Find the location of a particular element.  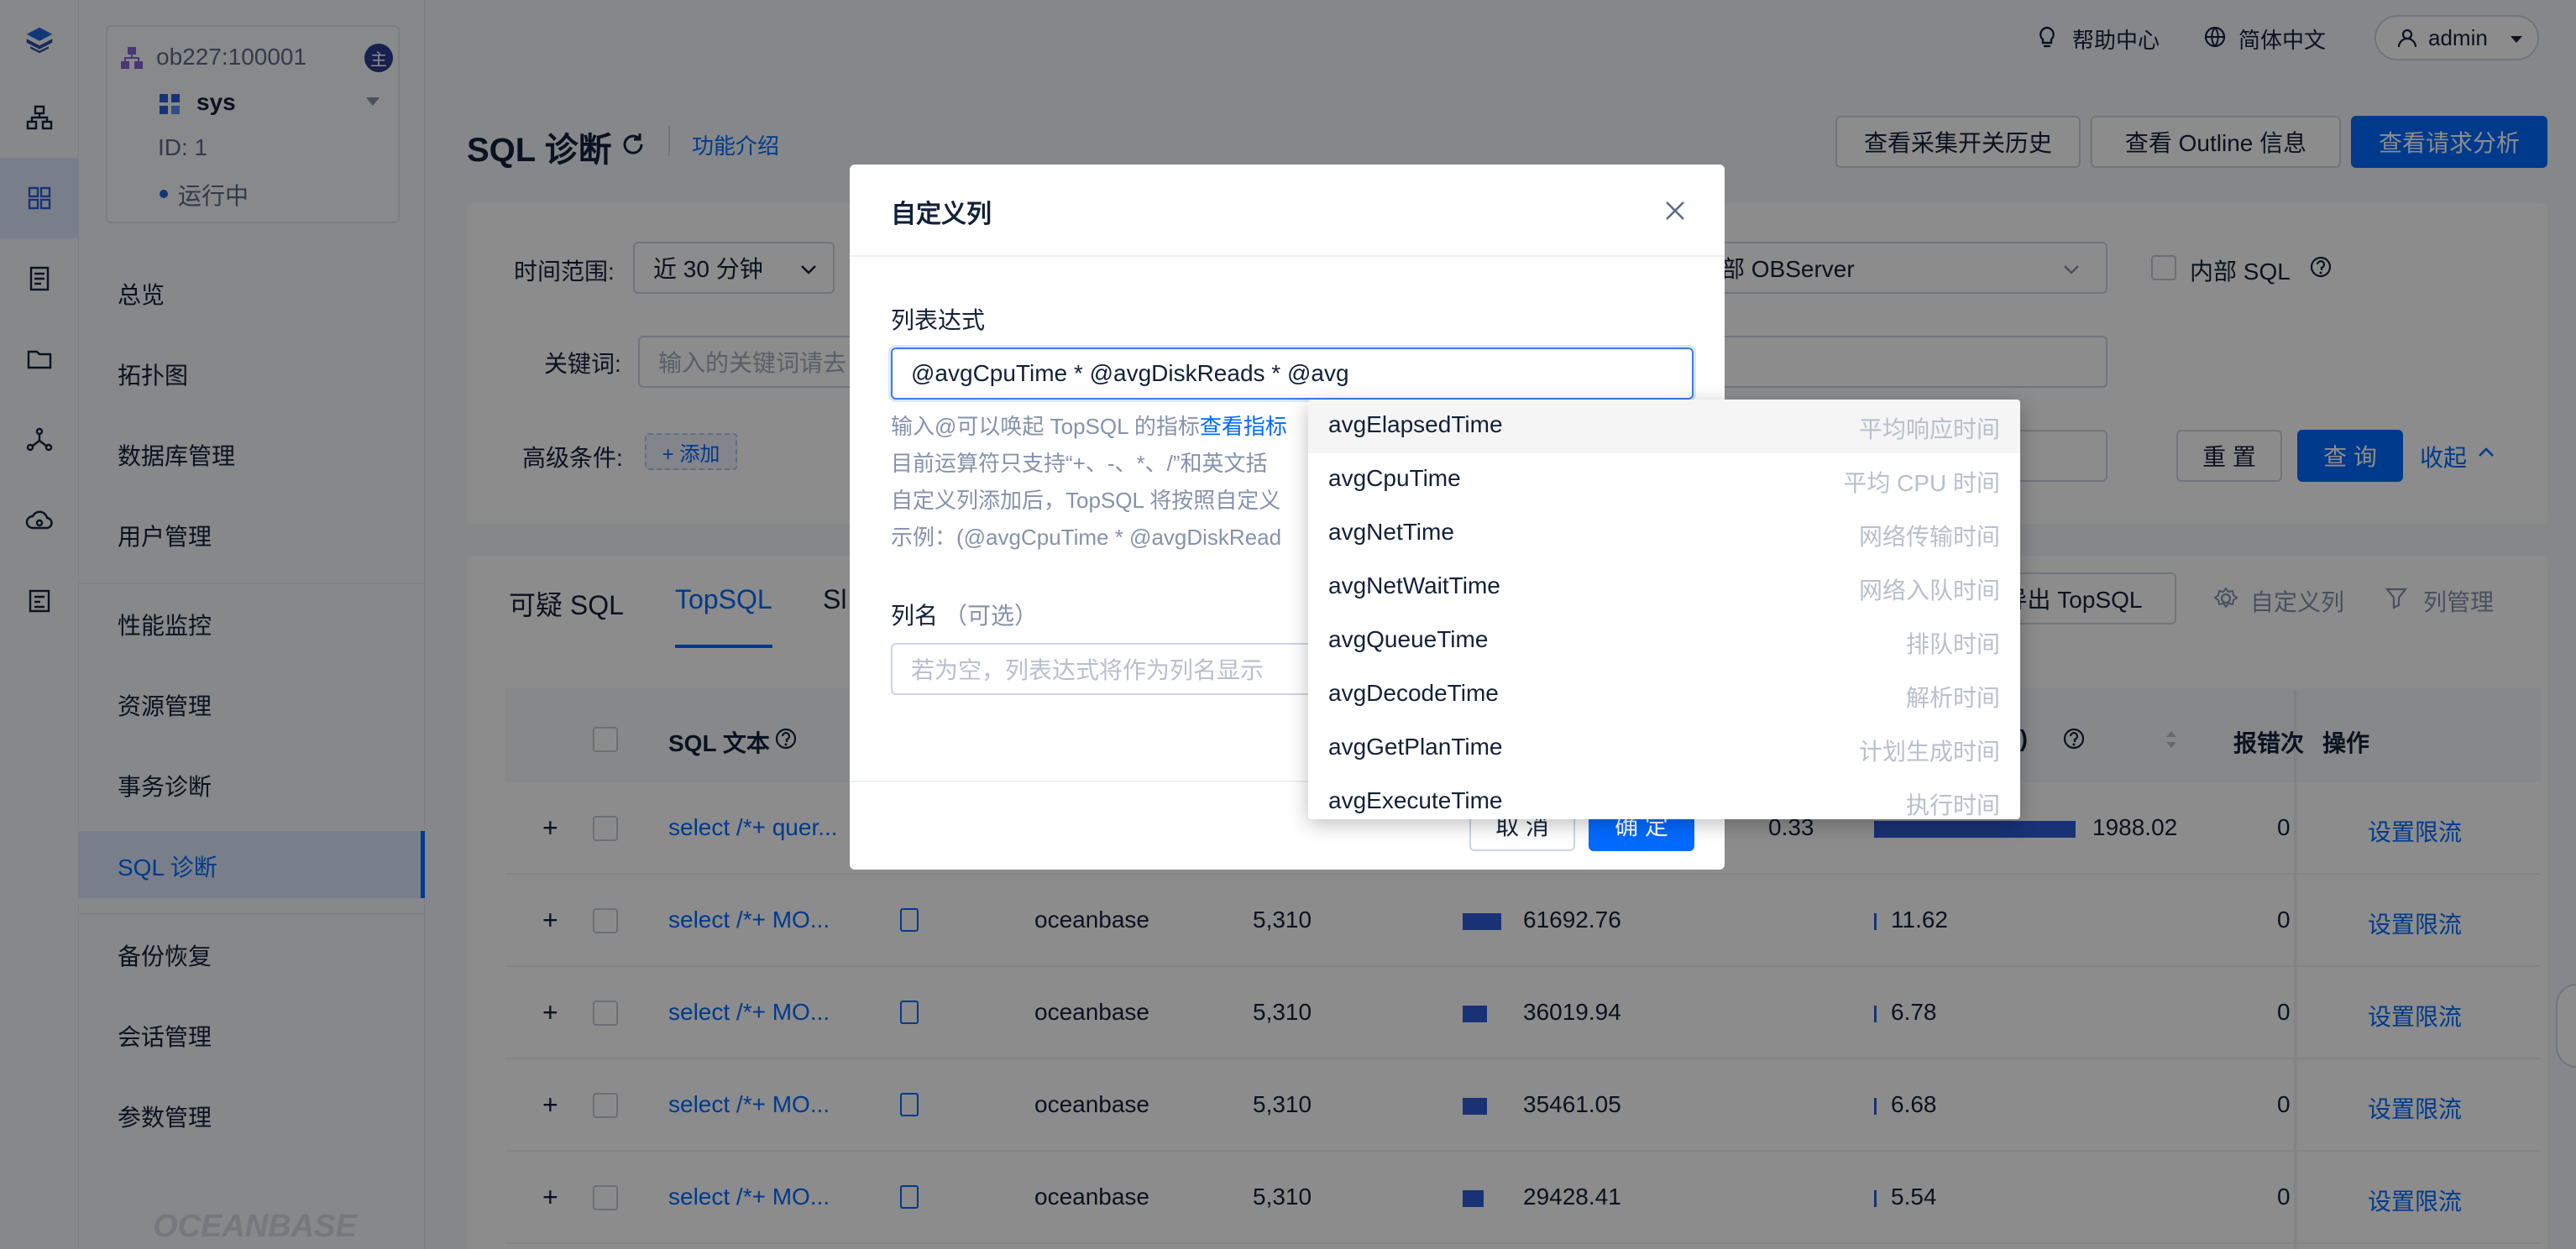

metric-option-name: avgElapsedTime is located at coordinates (1415, 424).